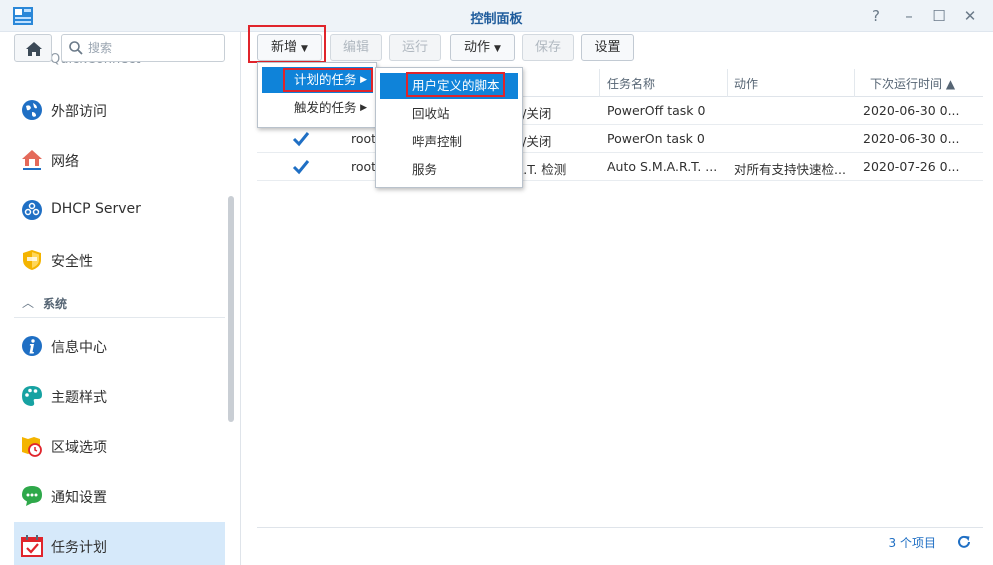  I want to click on scheduled-task-highlight, so click(328, 80).